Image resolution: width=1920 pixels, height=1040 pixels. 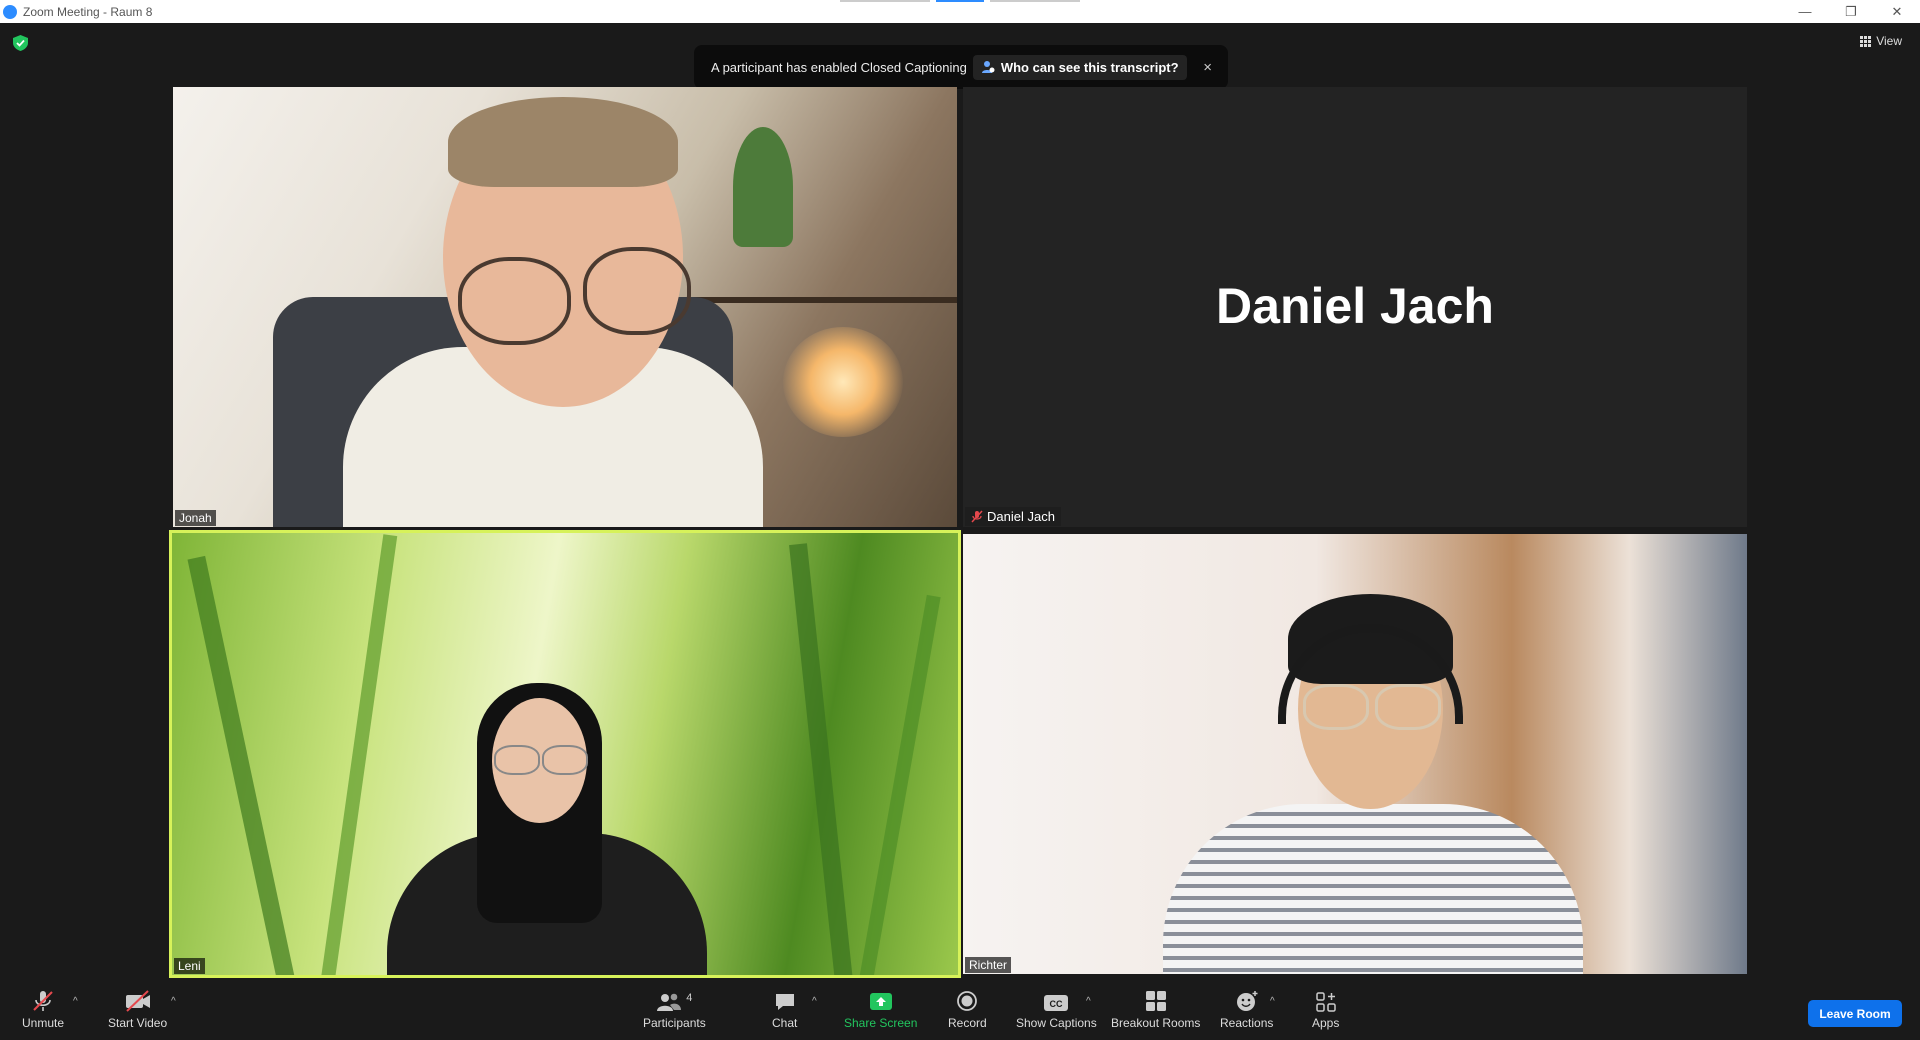 I want to click on lamp-glow, so click(x=843, y=382).